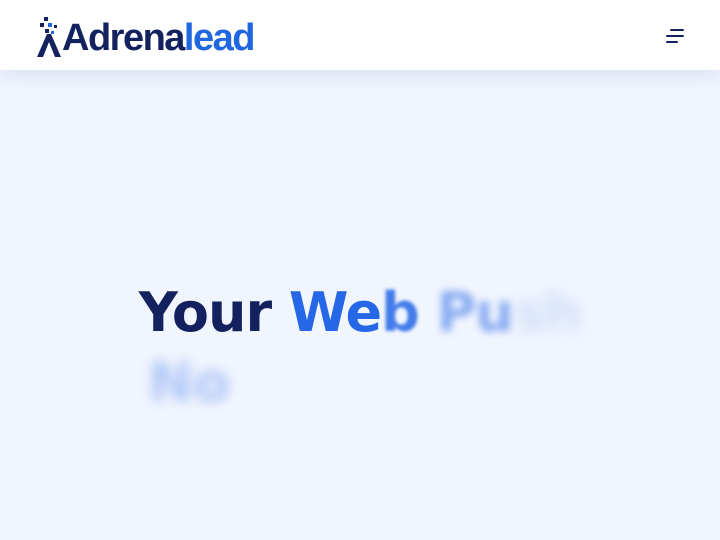 The width and height of the screenshot is (720, 540). What do you see at coordinates (475, 312) in the screenshot?
I see `headline-word-push-a: Pu` at bounding box center [475, 312].